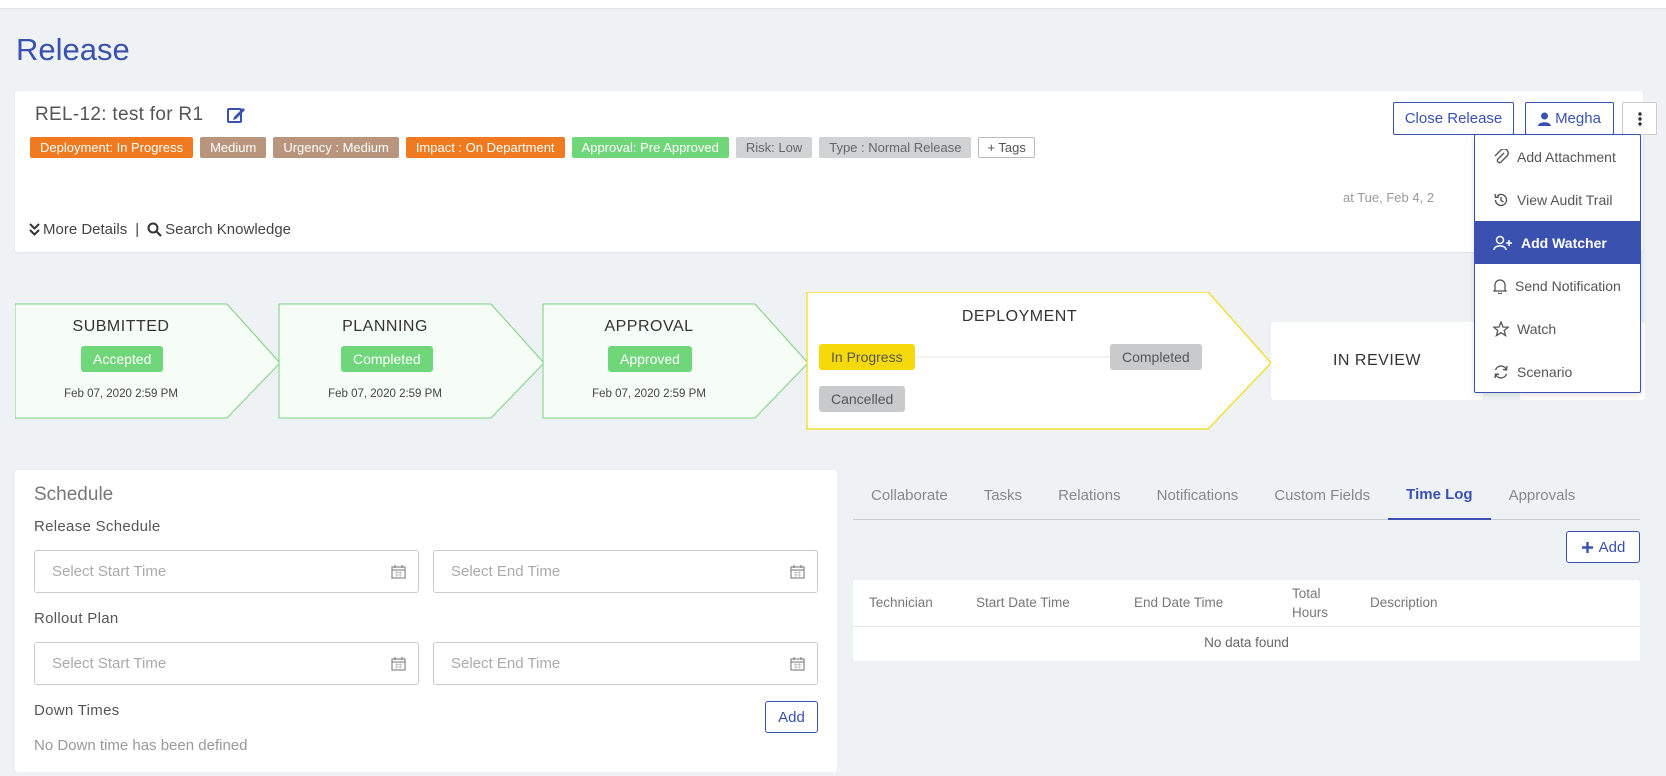 Image resolution: width=1666 pixels, height=776 pixels. I want to click on add-time-log-button: Add, so click(1603, 547).